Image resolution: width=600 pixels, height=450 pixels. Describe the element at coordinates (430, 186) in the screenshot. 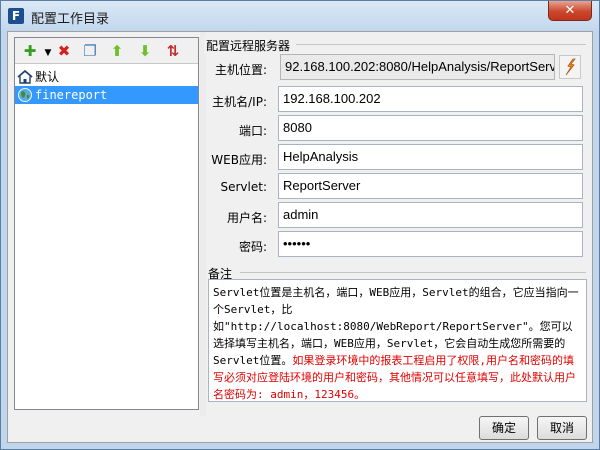

I see `servlet-input: ReportServer` at that location.